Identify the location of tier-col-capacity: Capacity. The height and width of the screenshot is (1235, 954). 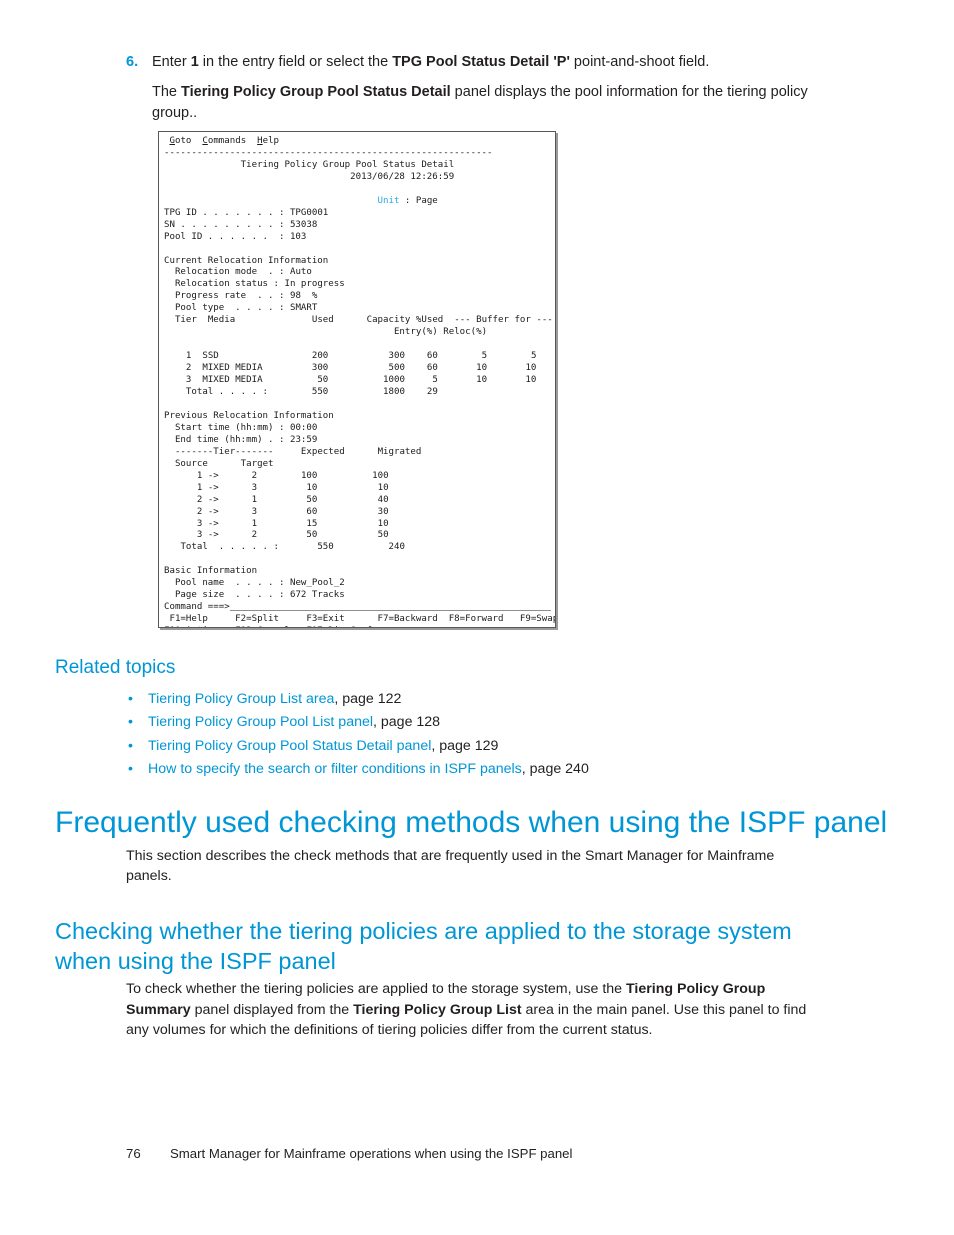
(388, 320).